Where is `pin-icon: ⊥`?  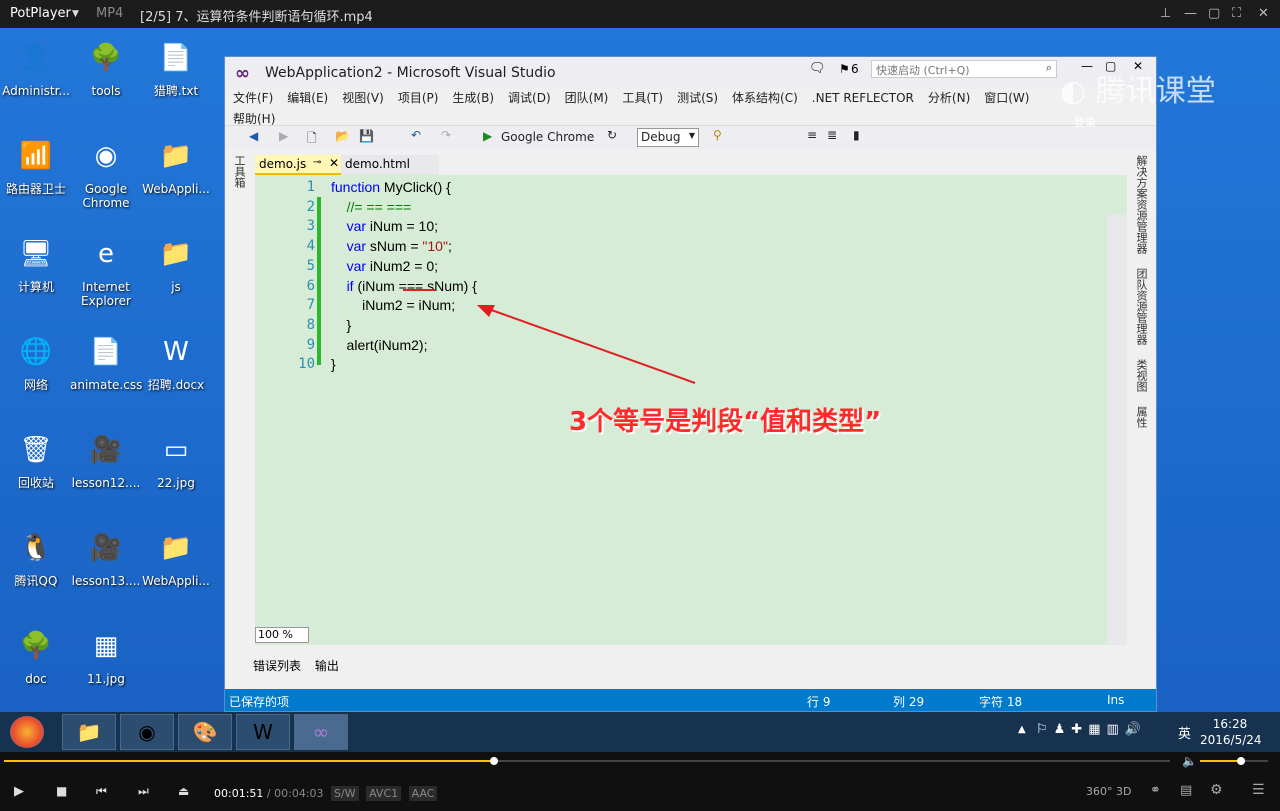 pin-icon: ⊥ is located at coordinates (1165, 13).